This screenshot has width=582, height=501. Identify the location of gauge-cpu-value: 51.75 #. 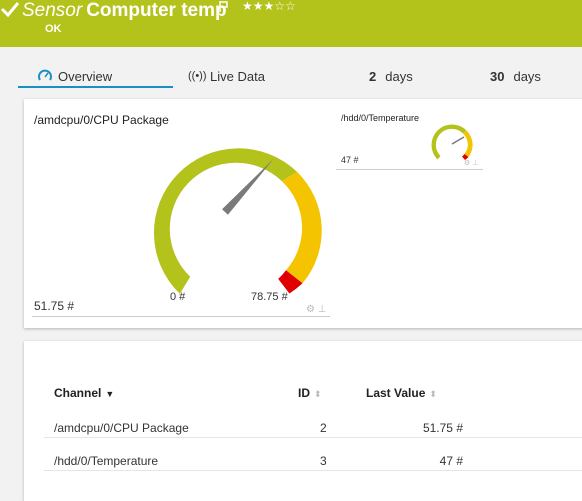
(54, 306).